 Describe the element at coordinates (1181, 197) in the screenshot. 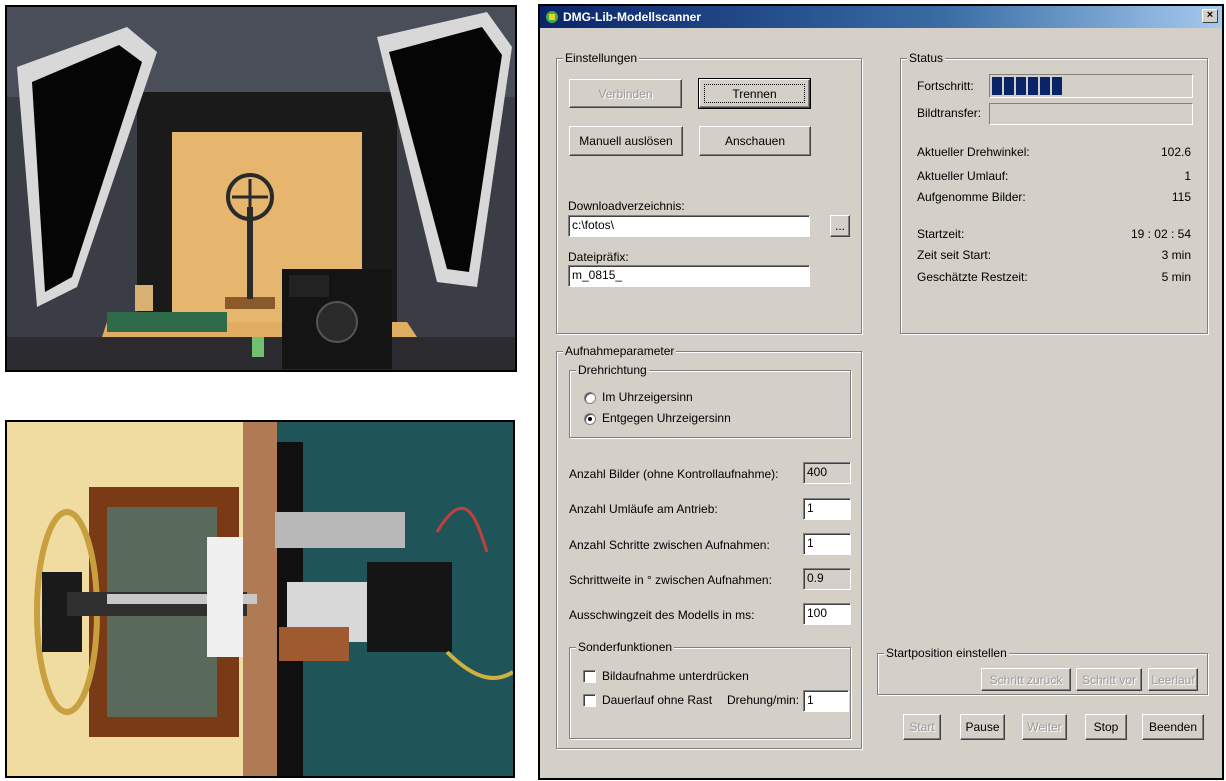

I see `images-taken-value: 115` at that location.